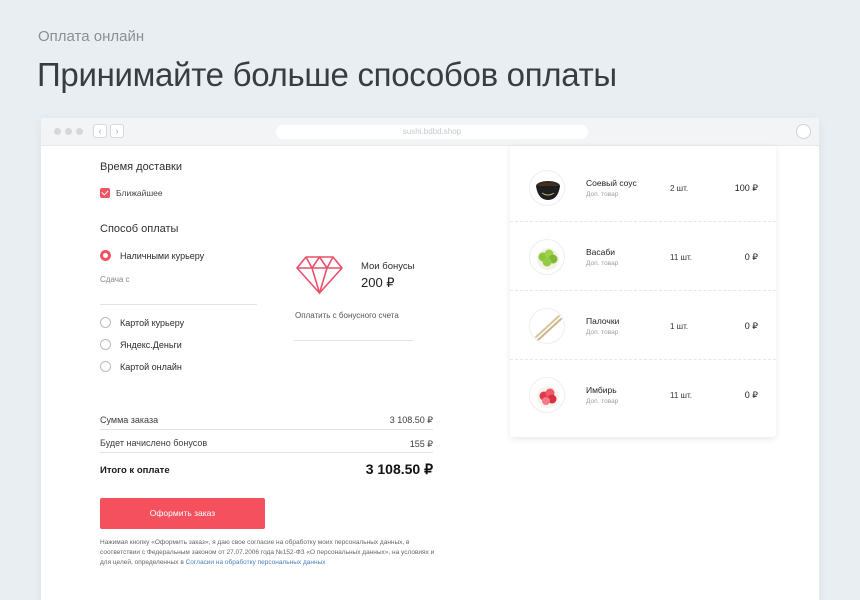 The height and width of the screenshot is (600, 860). What do you see at coordinates (105, 255) in the screenshot?
I see `radio-cash-courier` at bounding box center [105, 255].